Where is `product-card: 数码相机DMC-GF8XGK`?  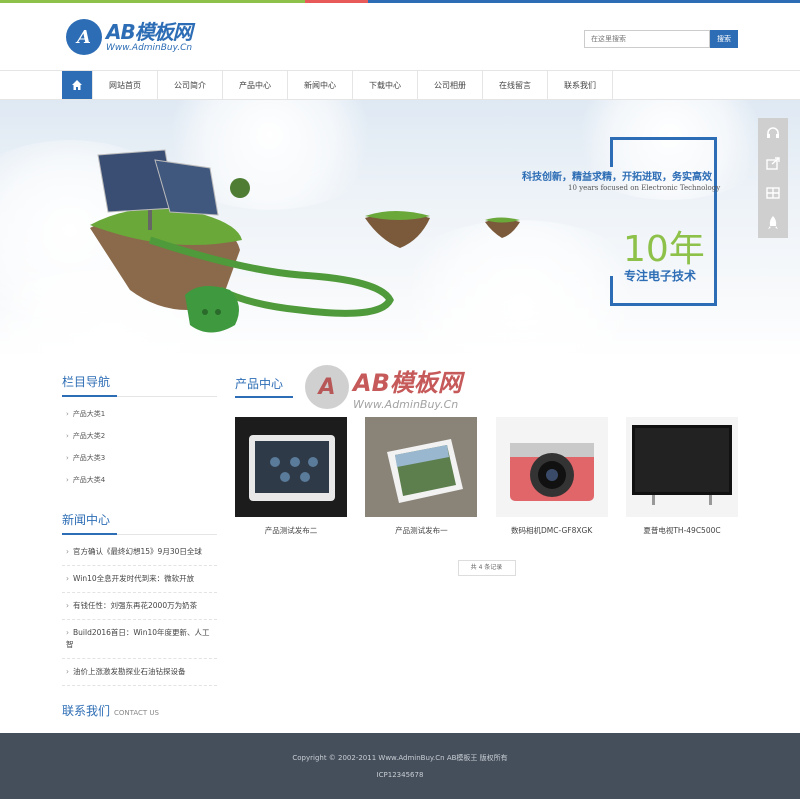
product-card: 数码相机DMC-GF8XGK is located at coordinates (551, 476).